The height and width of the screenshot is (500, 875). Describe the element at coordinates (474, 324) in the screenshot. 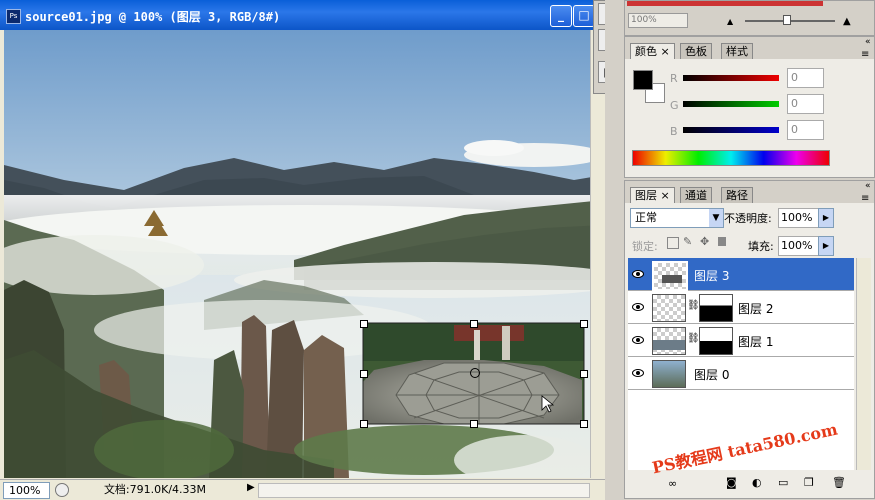

I see `transform-handle-top` at that location.